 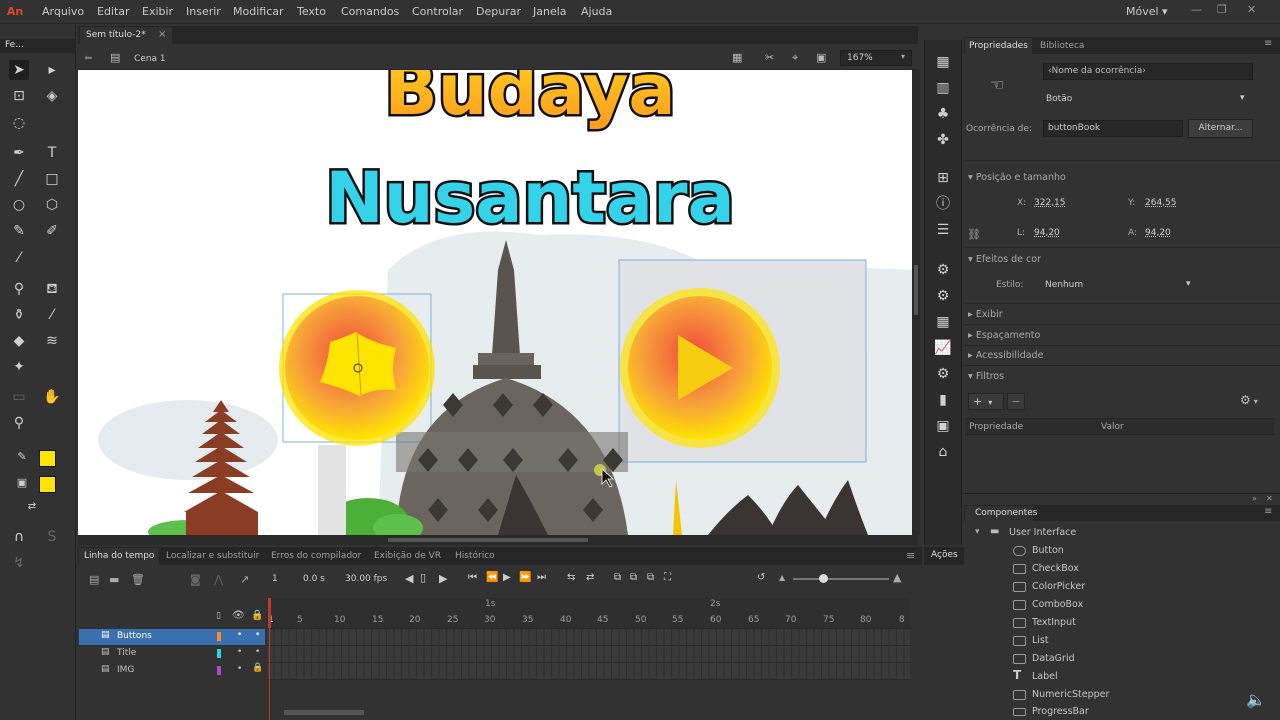 What do you see at coordinates (475, 556) in the screenshot?
I see `history-tab: Histórico` at bounding box center [475, 556].